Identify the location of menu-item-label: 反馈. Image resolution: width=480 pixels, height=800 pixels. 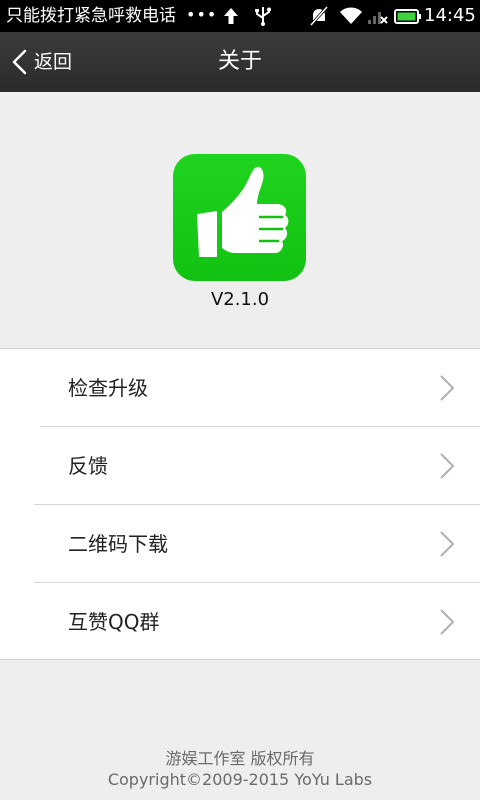
(88, 466).